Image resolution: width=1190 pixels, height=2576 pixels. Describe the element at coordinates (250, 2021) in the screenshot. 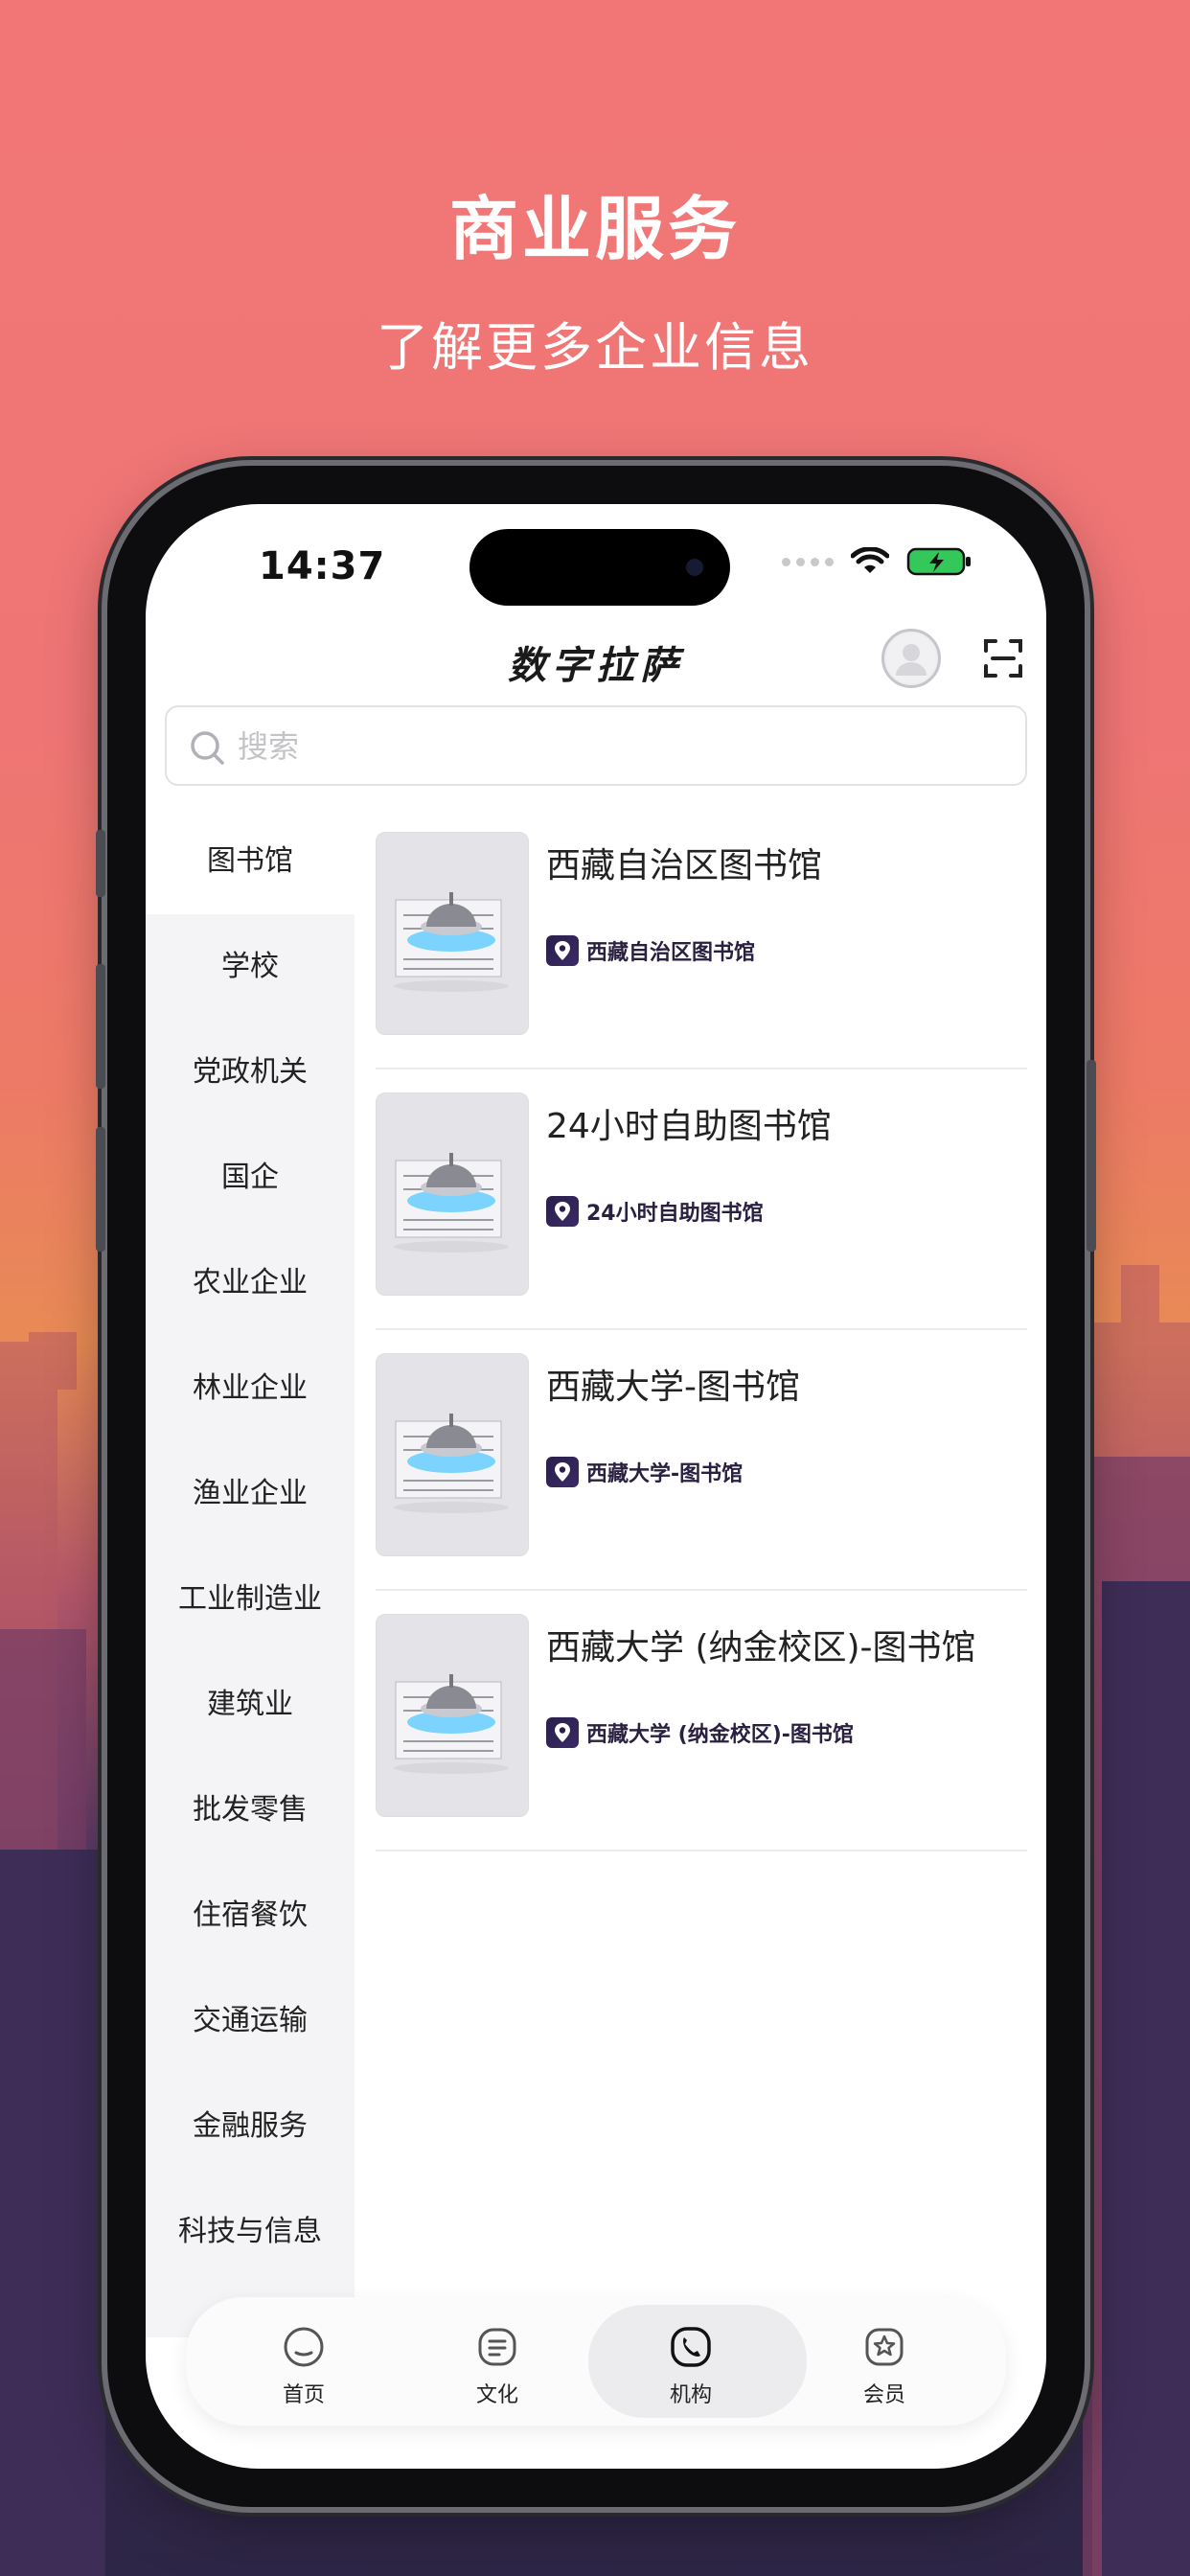

I see `category-item: 交通运输` at that location.